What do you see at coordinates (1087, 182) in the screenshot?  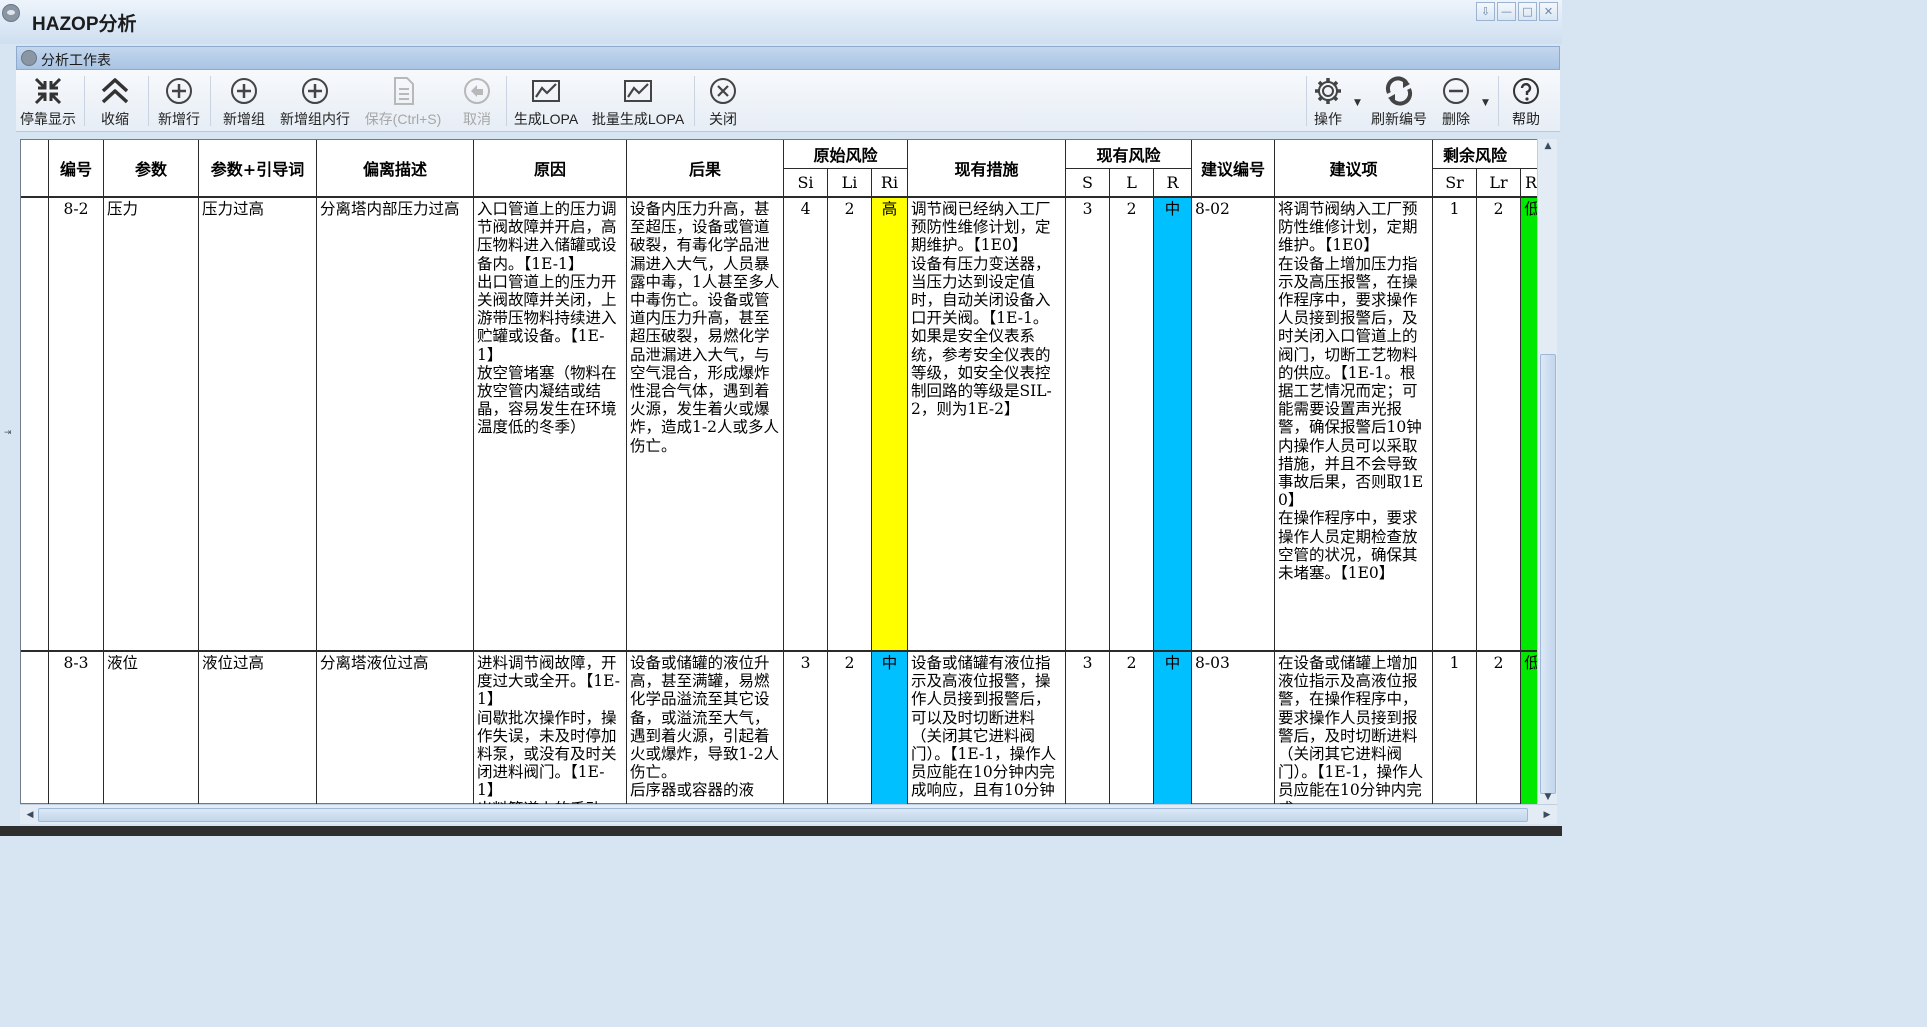 I see `header-s: S` at bounding box center [1087, 182].